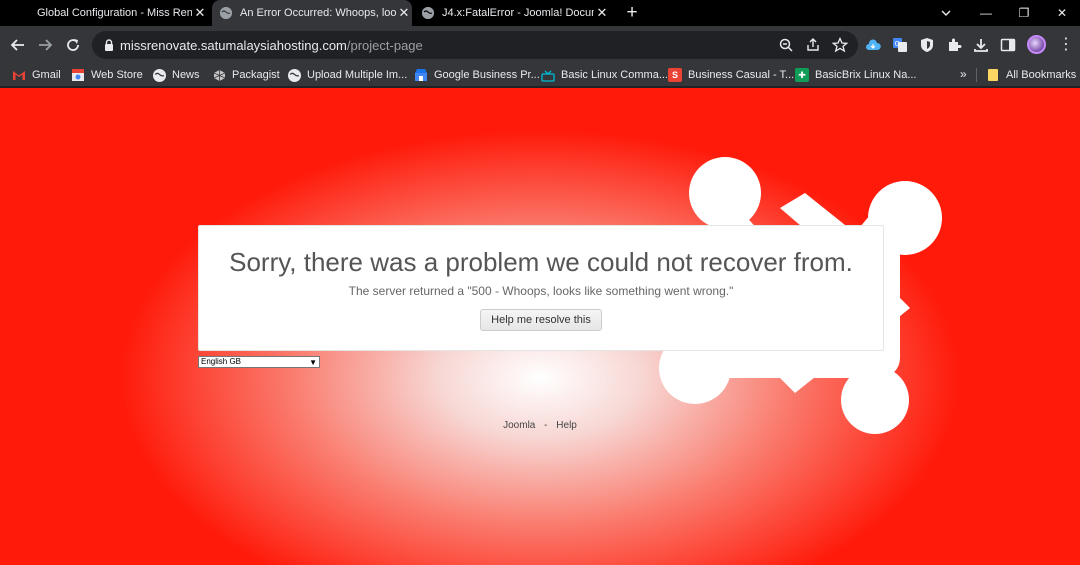 This screenshot has width=1080, height=565. I want to click on all-bookmarks-folder: All Bookmarks, so click(1031, 75).